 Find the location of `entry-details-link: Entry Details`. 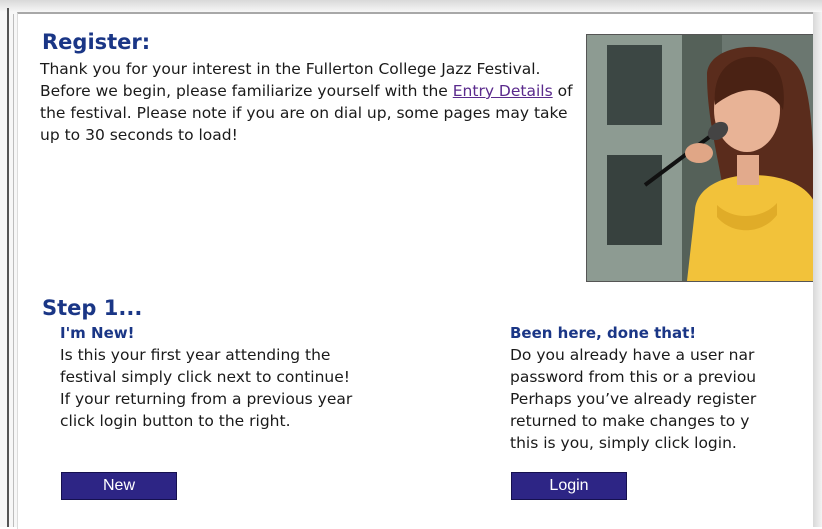

entry-details-link: Entry Details is located at coordinates (503, 91).